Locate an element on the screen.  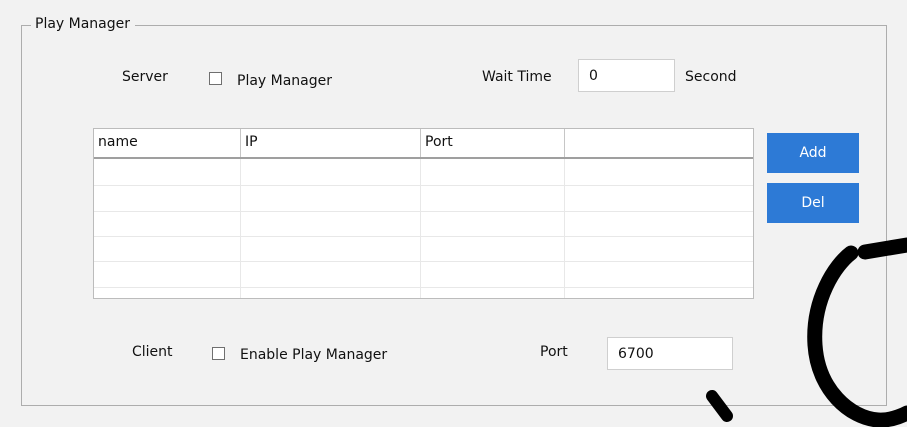
wait-time-input is located at coordinates (626, 75).